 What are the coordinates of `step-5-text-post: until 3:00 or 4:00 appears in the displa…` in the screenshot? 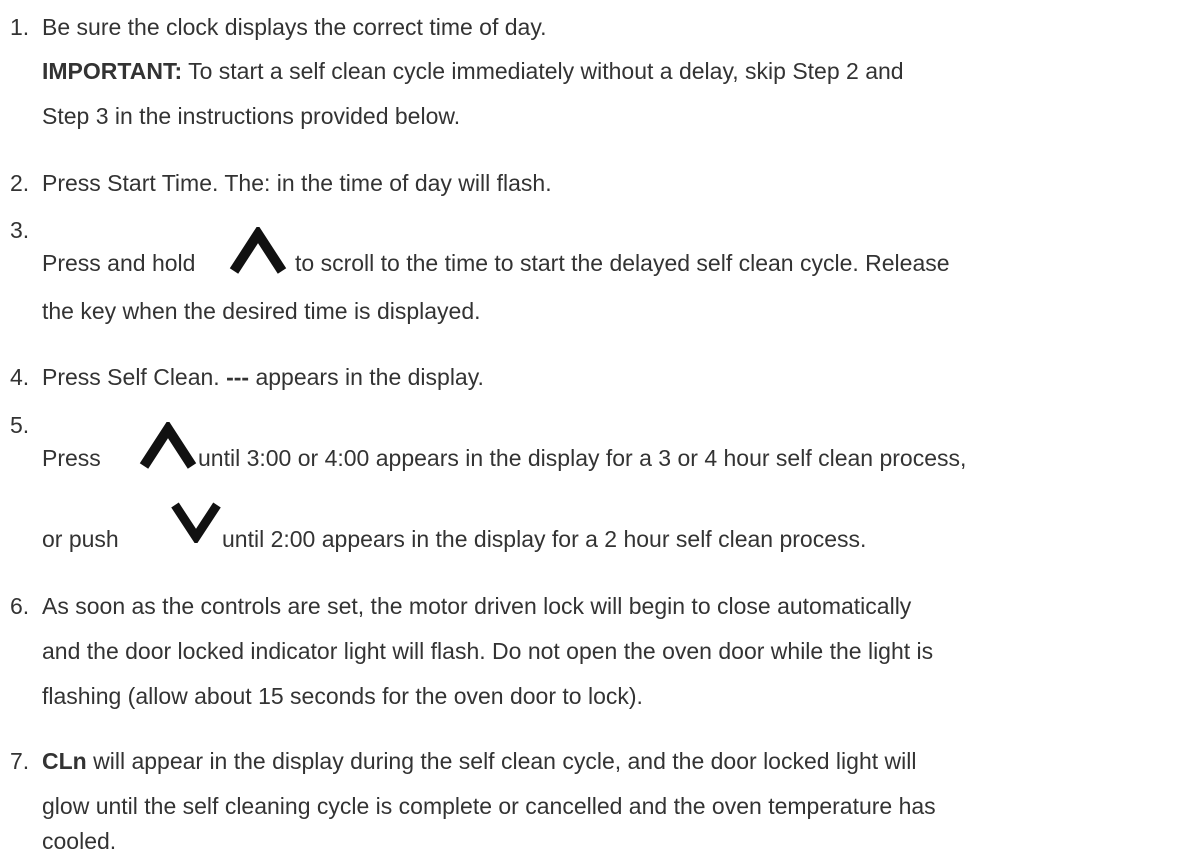 It's located at (582, 458).